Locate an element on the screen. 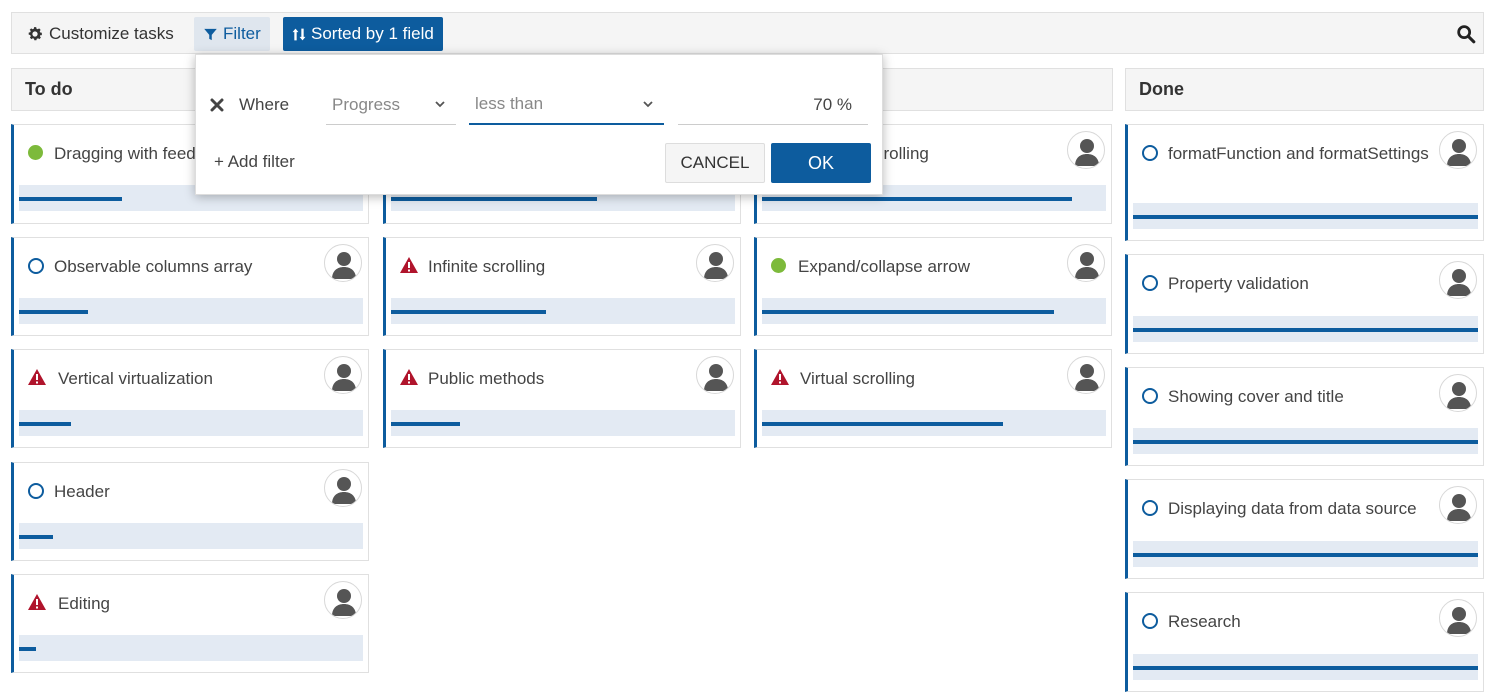 Image resolution: width=1485 pixels, height=694 pixels. ok-button: OK is located at coordinates (821, 163).